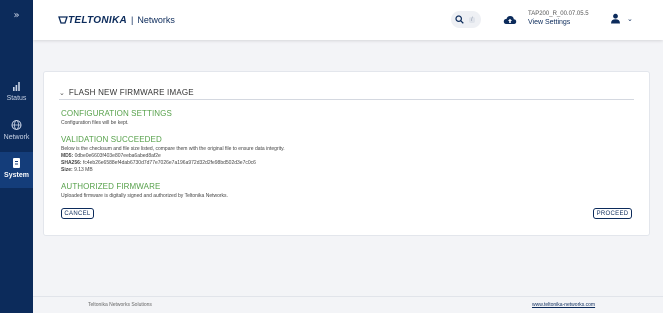 This screenshot has height=313, width=663. I want to click on sidebar-item-network: Network, so click(16, 132).